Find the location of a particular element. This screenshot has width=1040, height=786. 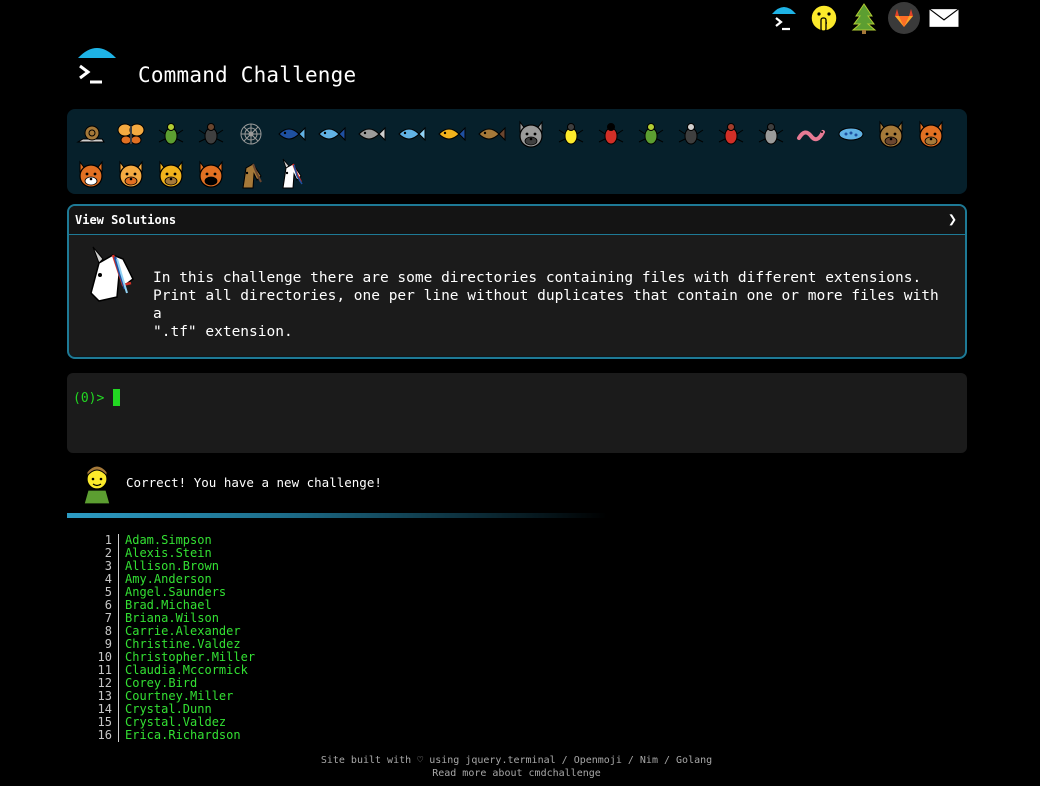

butterfly-icon is located at coordinates (131, 134).